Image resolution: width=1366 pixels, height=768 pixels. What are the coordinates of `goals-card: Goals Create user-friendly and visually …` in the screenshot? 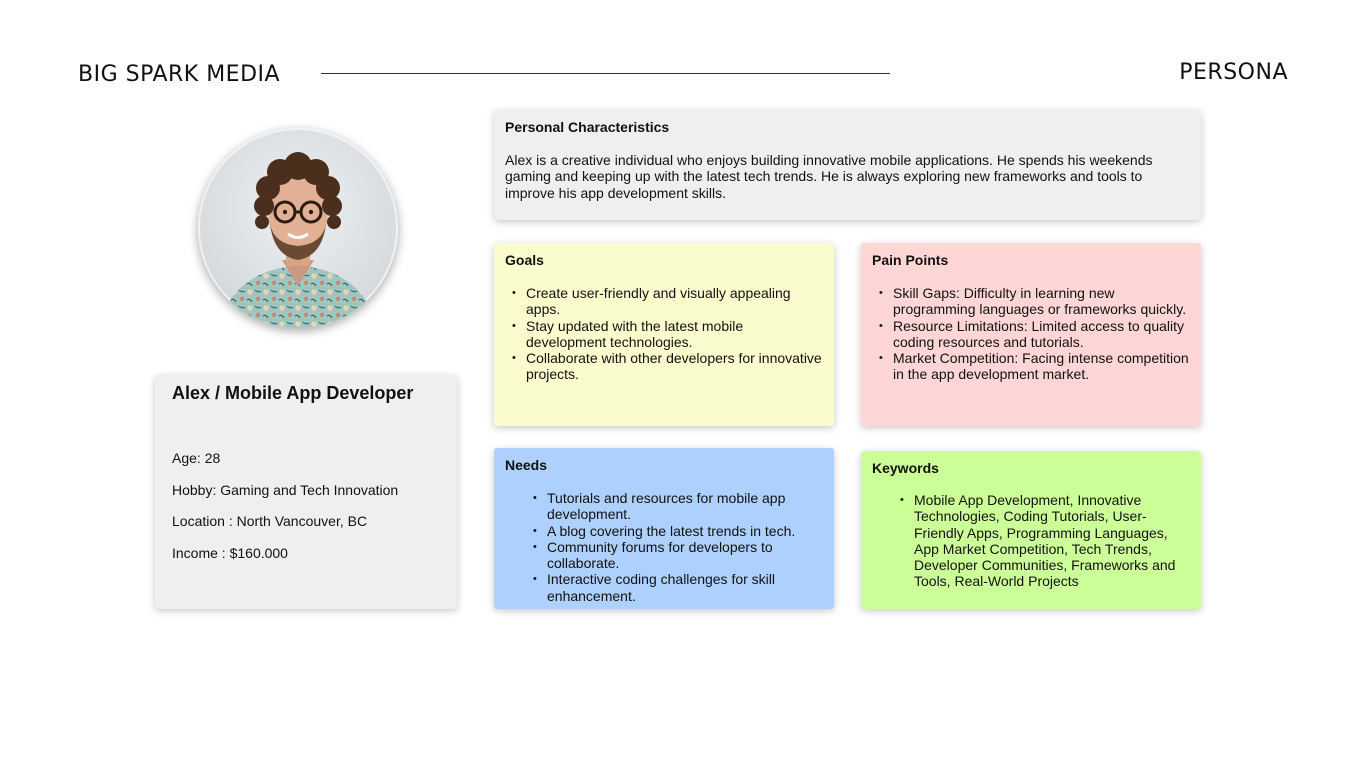 It's located at (664, 334).